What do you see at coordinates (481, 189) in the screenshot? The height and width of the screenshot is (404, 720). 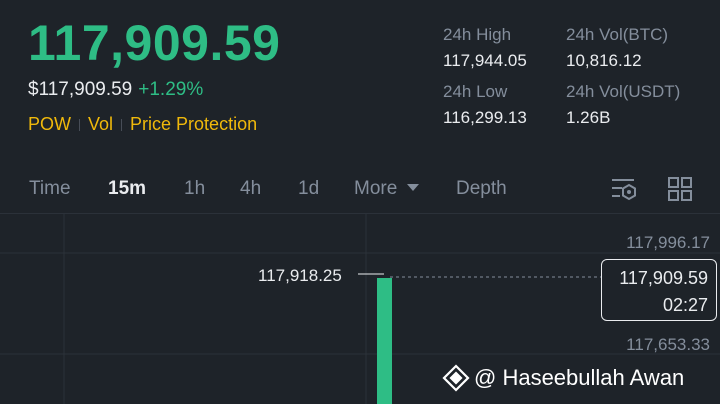 I see `tab-depth: Depth` at bounding box center [481, 189].